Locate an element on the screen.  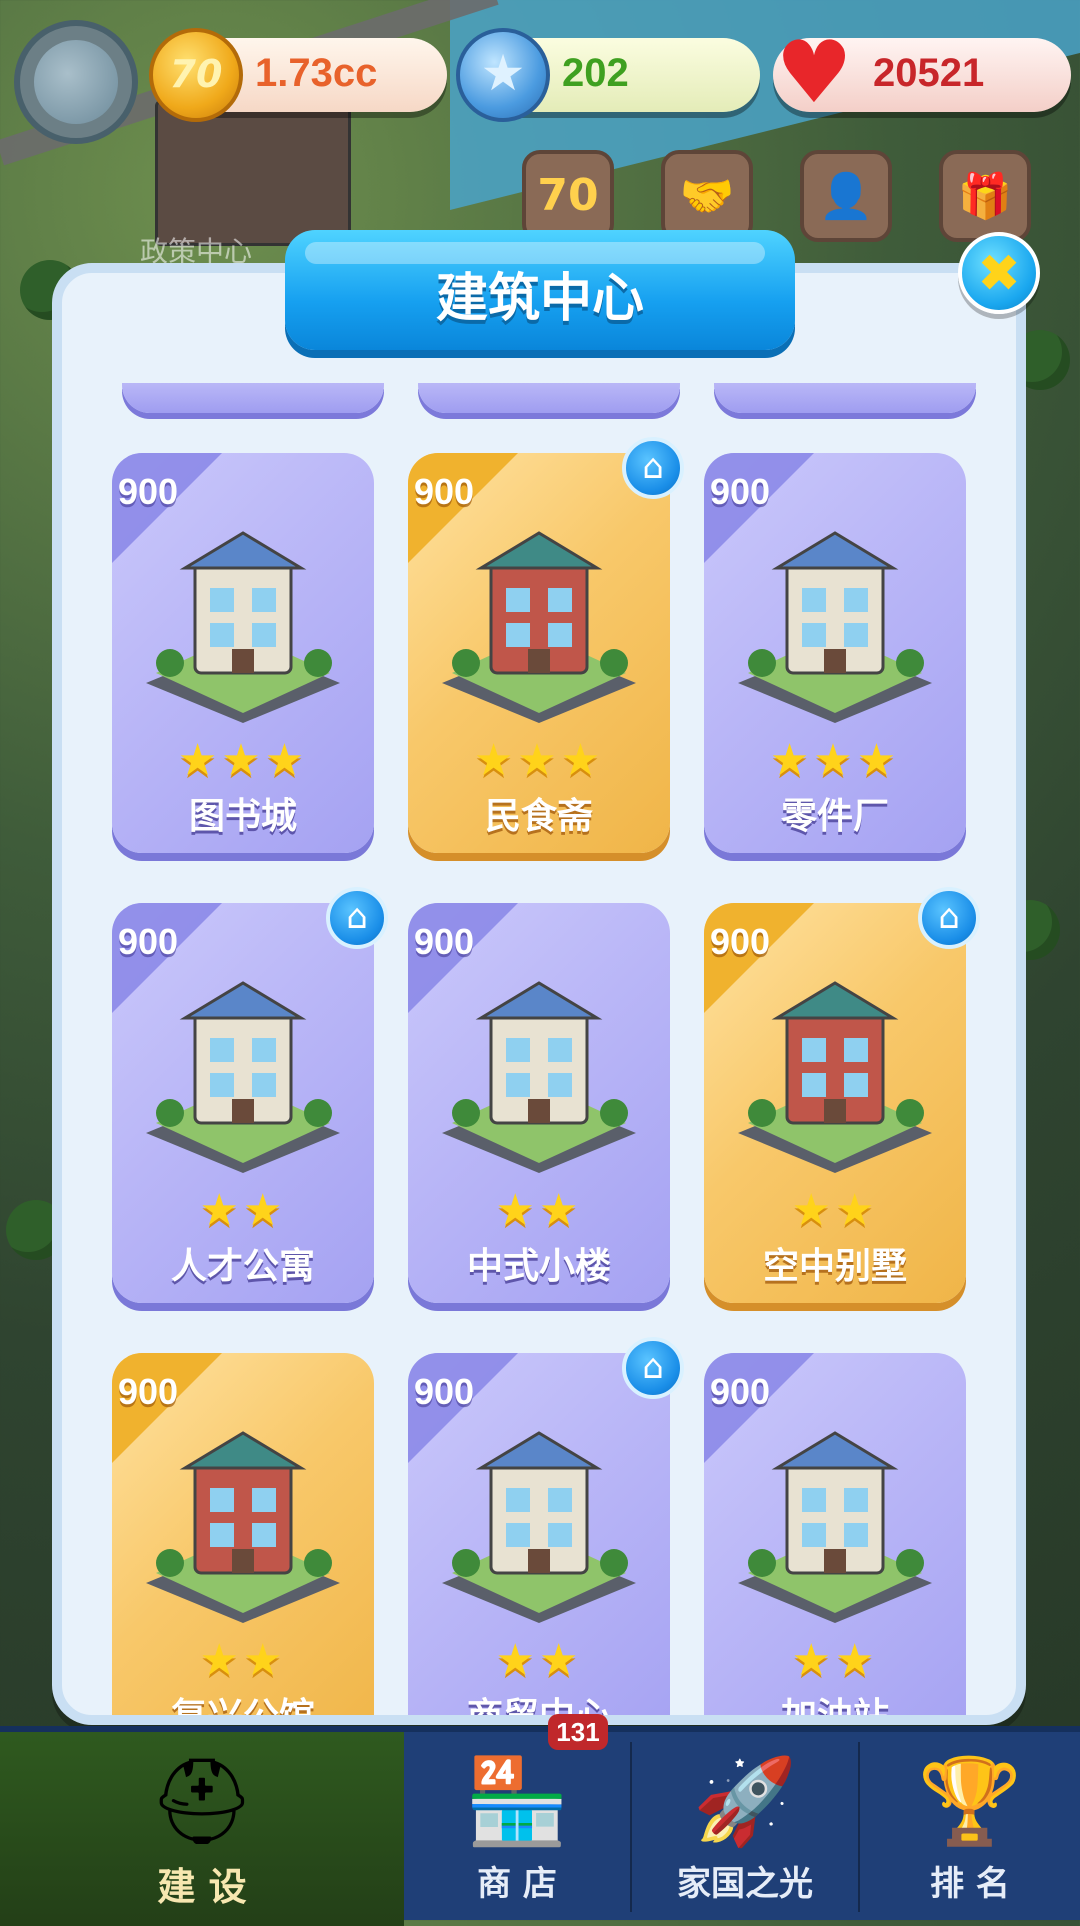
building-card: 900 ★★ 加油站 is located at coordinates (835, 1539).